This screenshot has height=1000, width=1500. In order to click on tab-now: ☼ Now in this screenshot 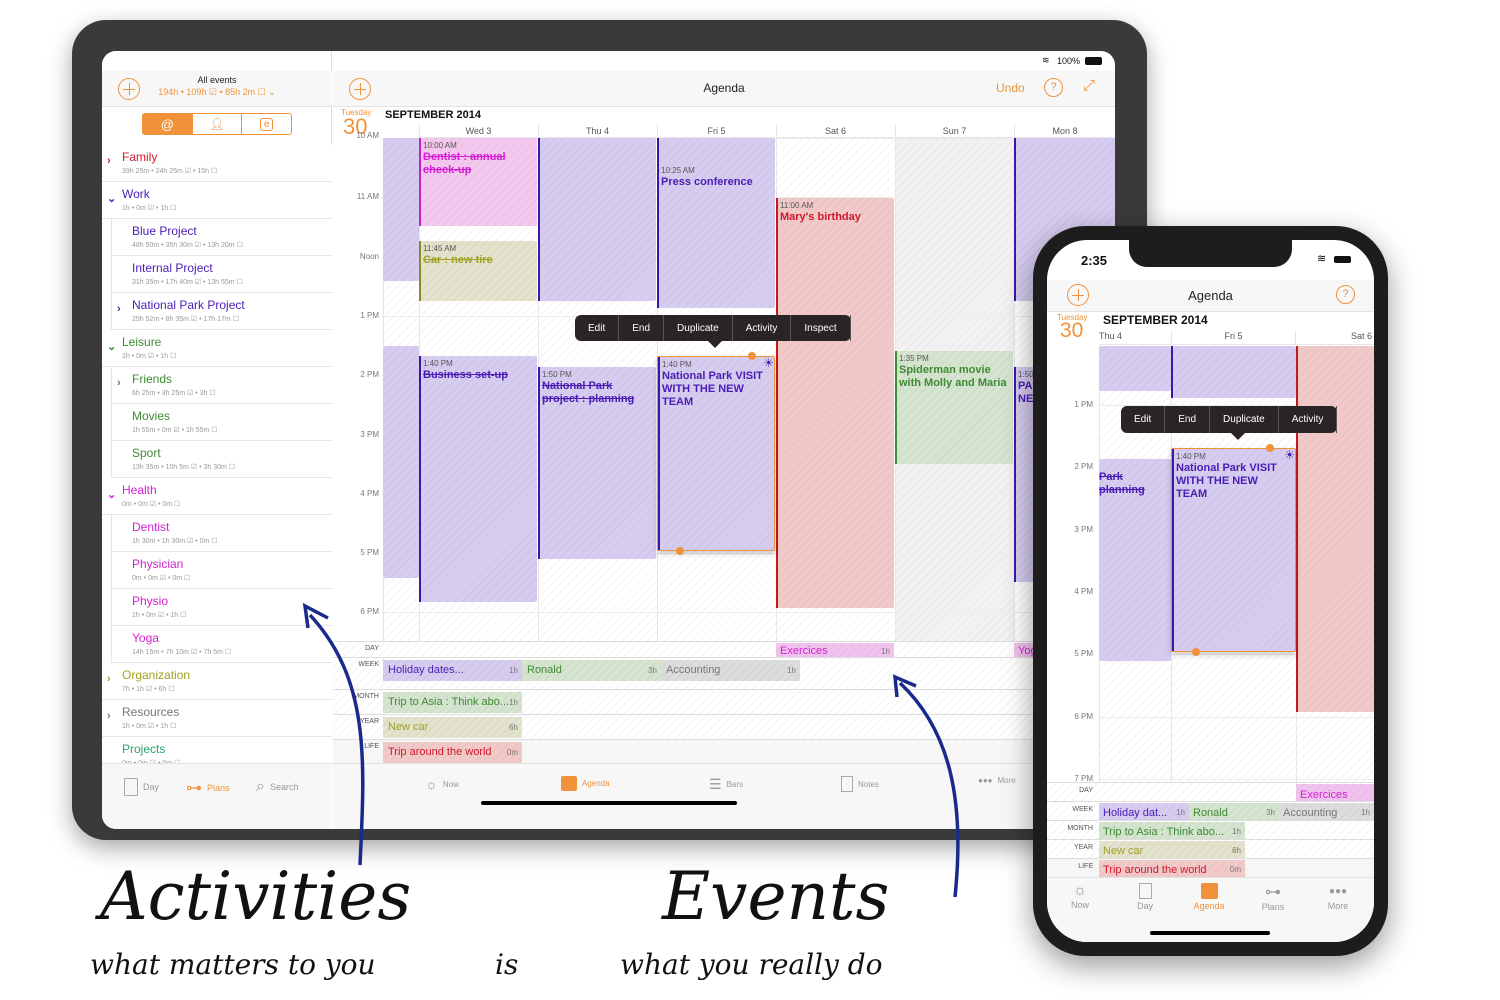, I will do `click(1080, 896)`.